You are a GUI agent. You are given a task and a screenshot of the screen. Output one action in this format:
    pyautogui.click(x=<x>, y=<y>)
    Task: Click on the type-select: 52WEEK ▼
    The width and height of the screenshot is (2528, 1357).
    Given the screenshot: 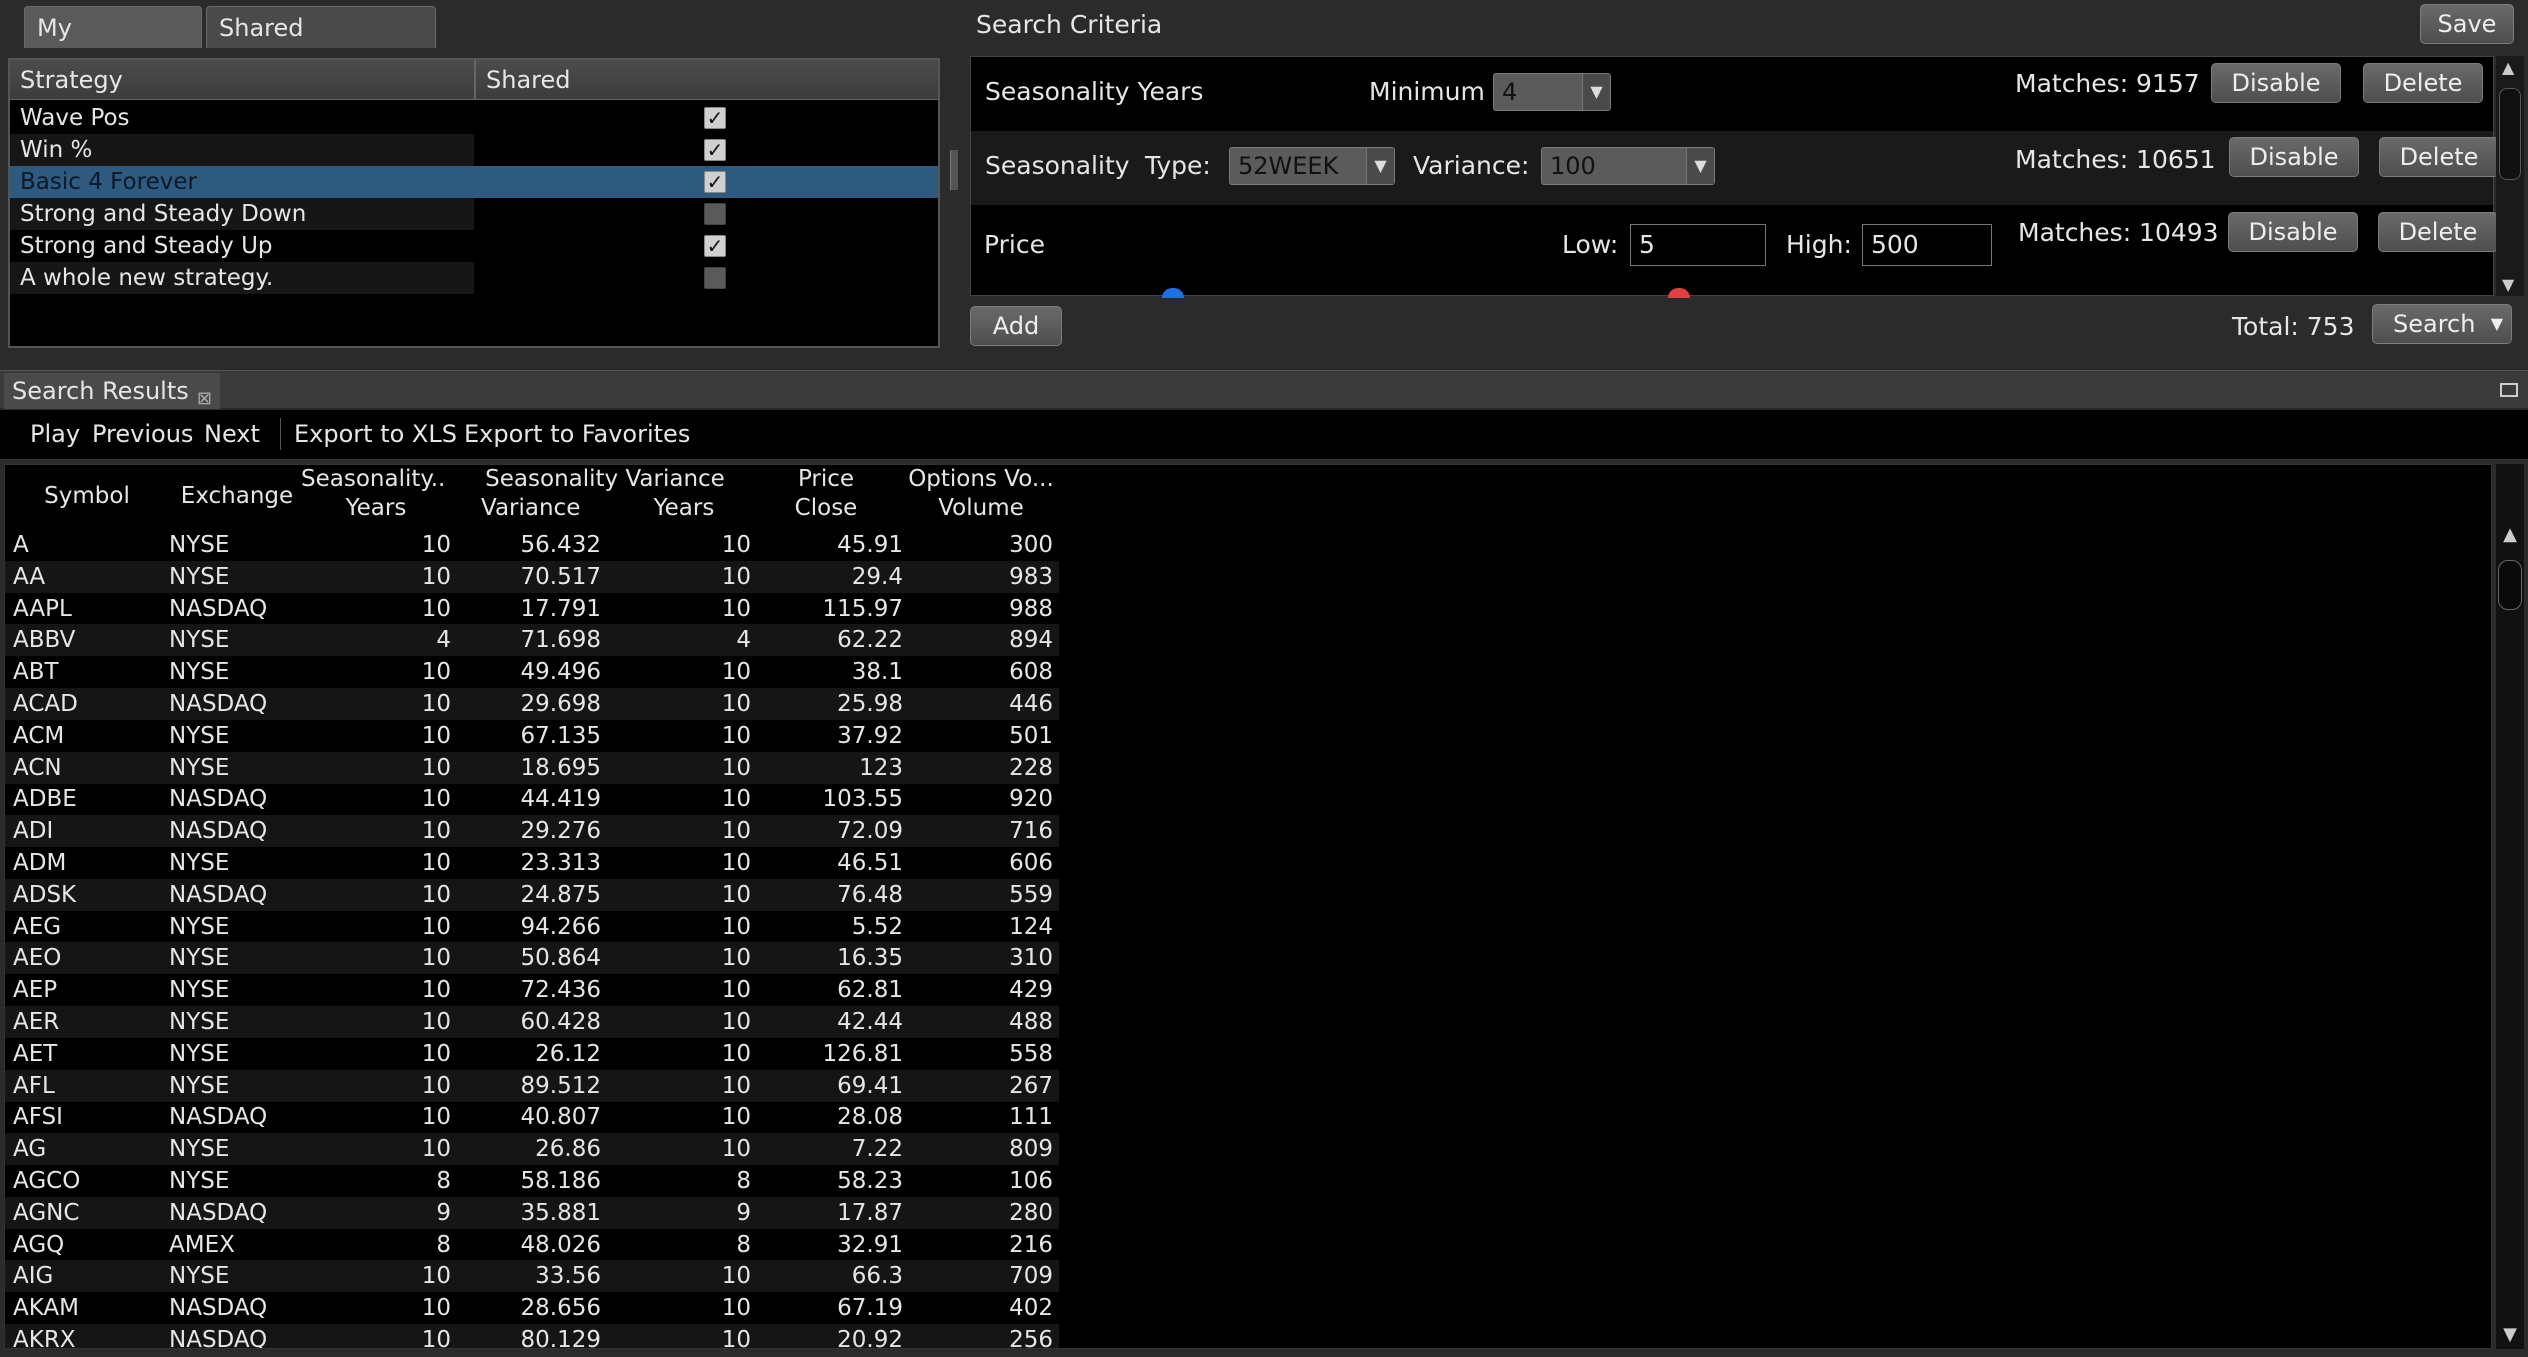 What is the action you would take?
    pyautogui.click(x=1312, y=166)
    